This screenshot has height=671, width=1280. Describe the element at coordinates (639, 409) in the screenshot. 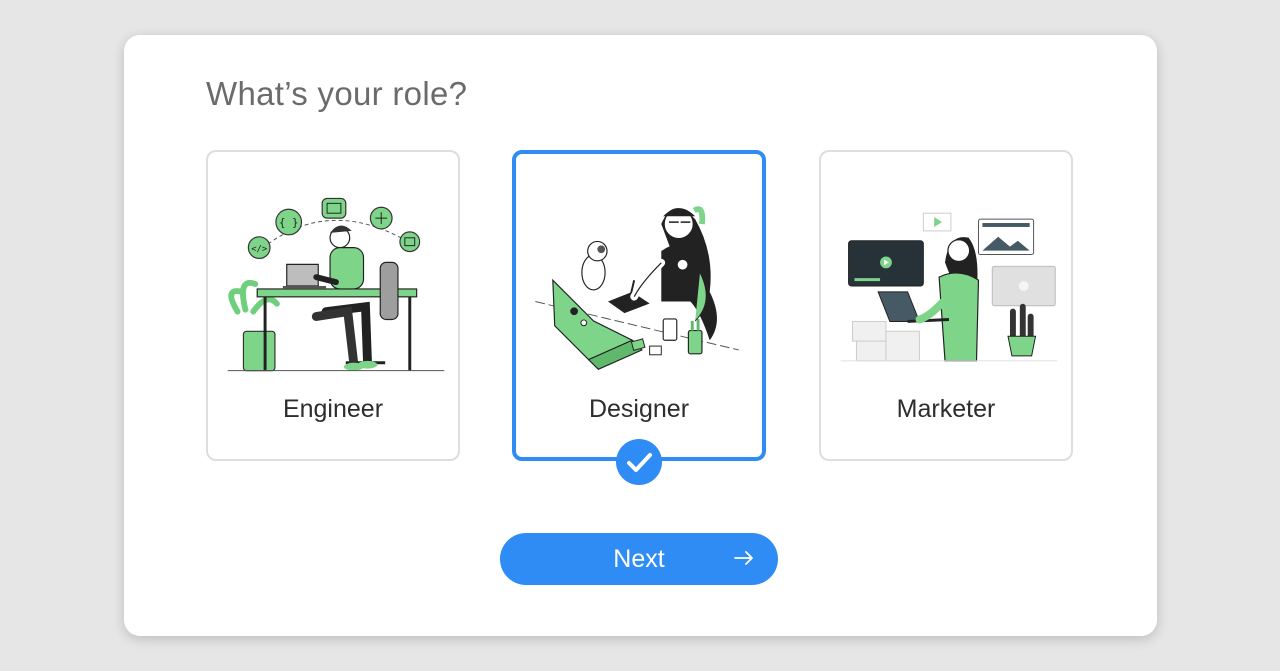

I see `role-label-designer: Designer` at that location.